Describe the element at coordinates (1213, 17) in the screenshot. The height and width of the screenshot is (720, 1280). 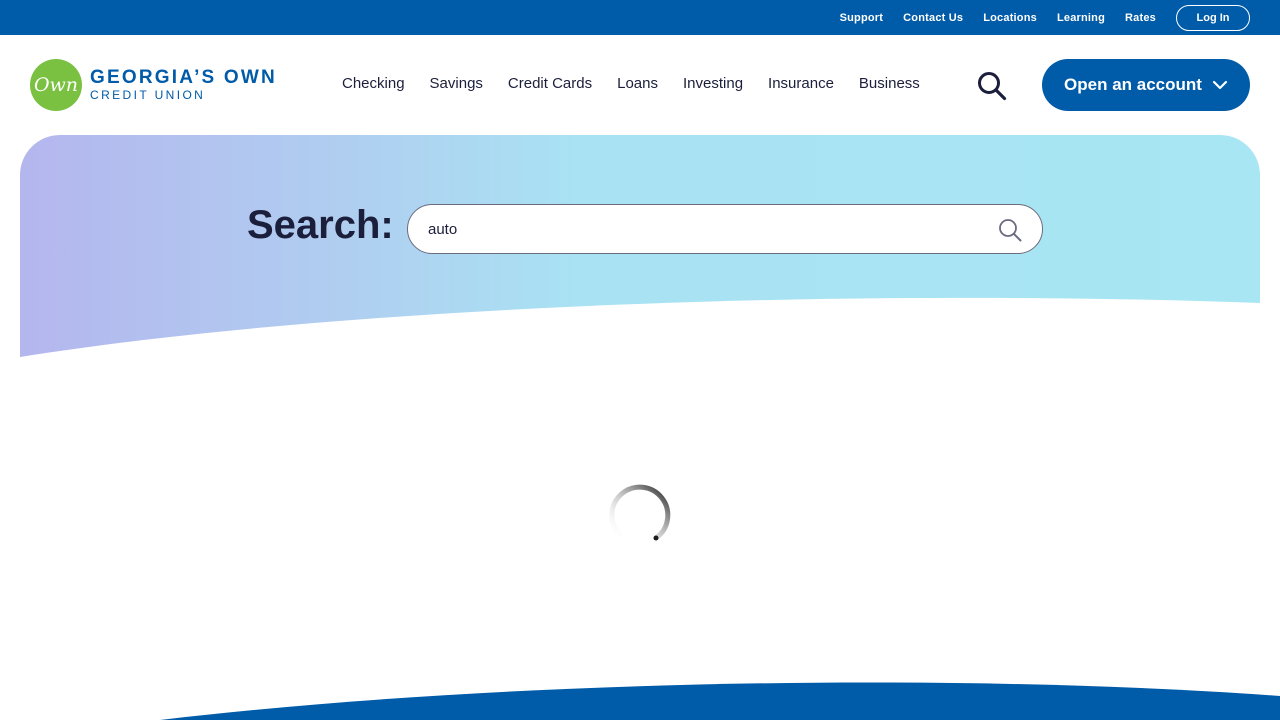
I see `login-button: Log In` at that location.